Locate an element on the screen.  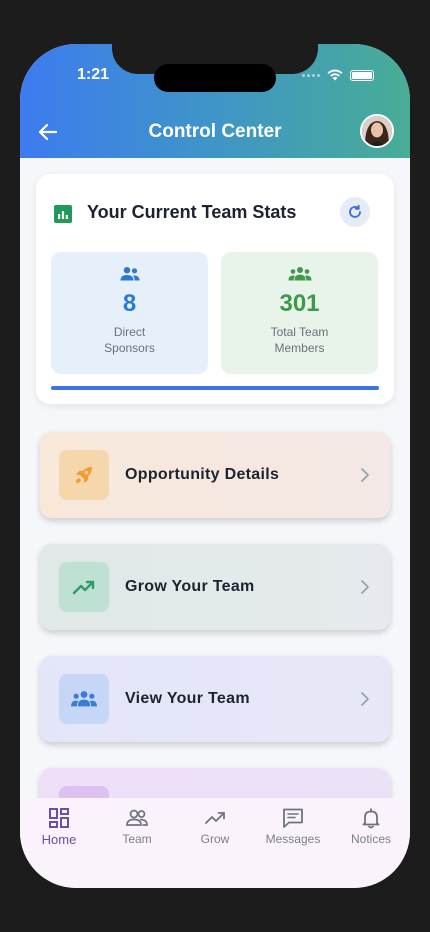
grow-your-team-card: Grow Your Team is located at coordinates (215, 587).